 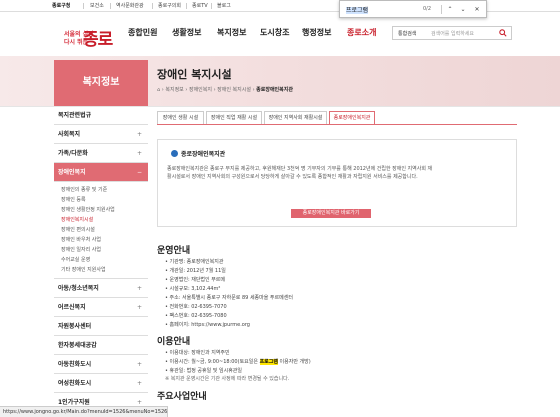 I want to click on lnb-item-social: 사회복지 +, so click(x=101, y=134).